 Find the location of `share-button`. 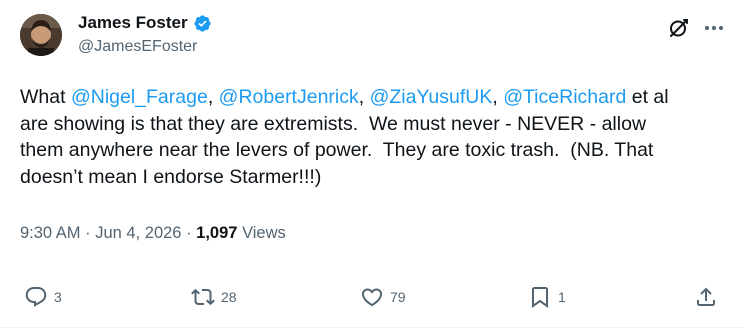

share-button is located at coordinates (706, 297).